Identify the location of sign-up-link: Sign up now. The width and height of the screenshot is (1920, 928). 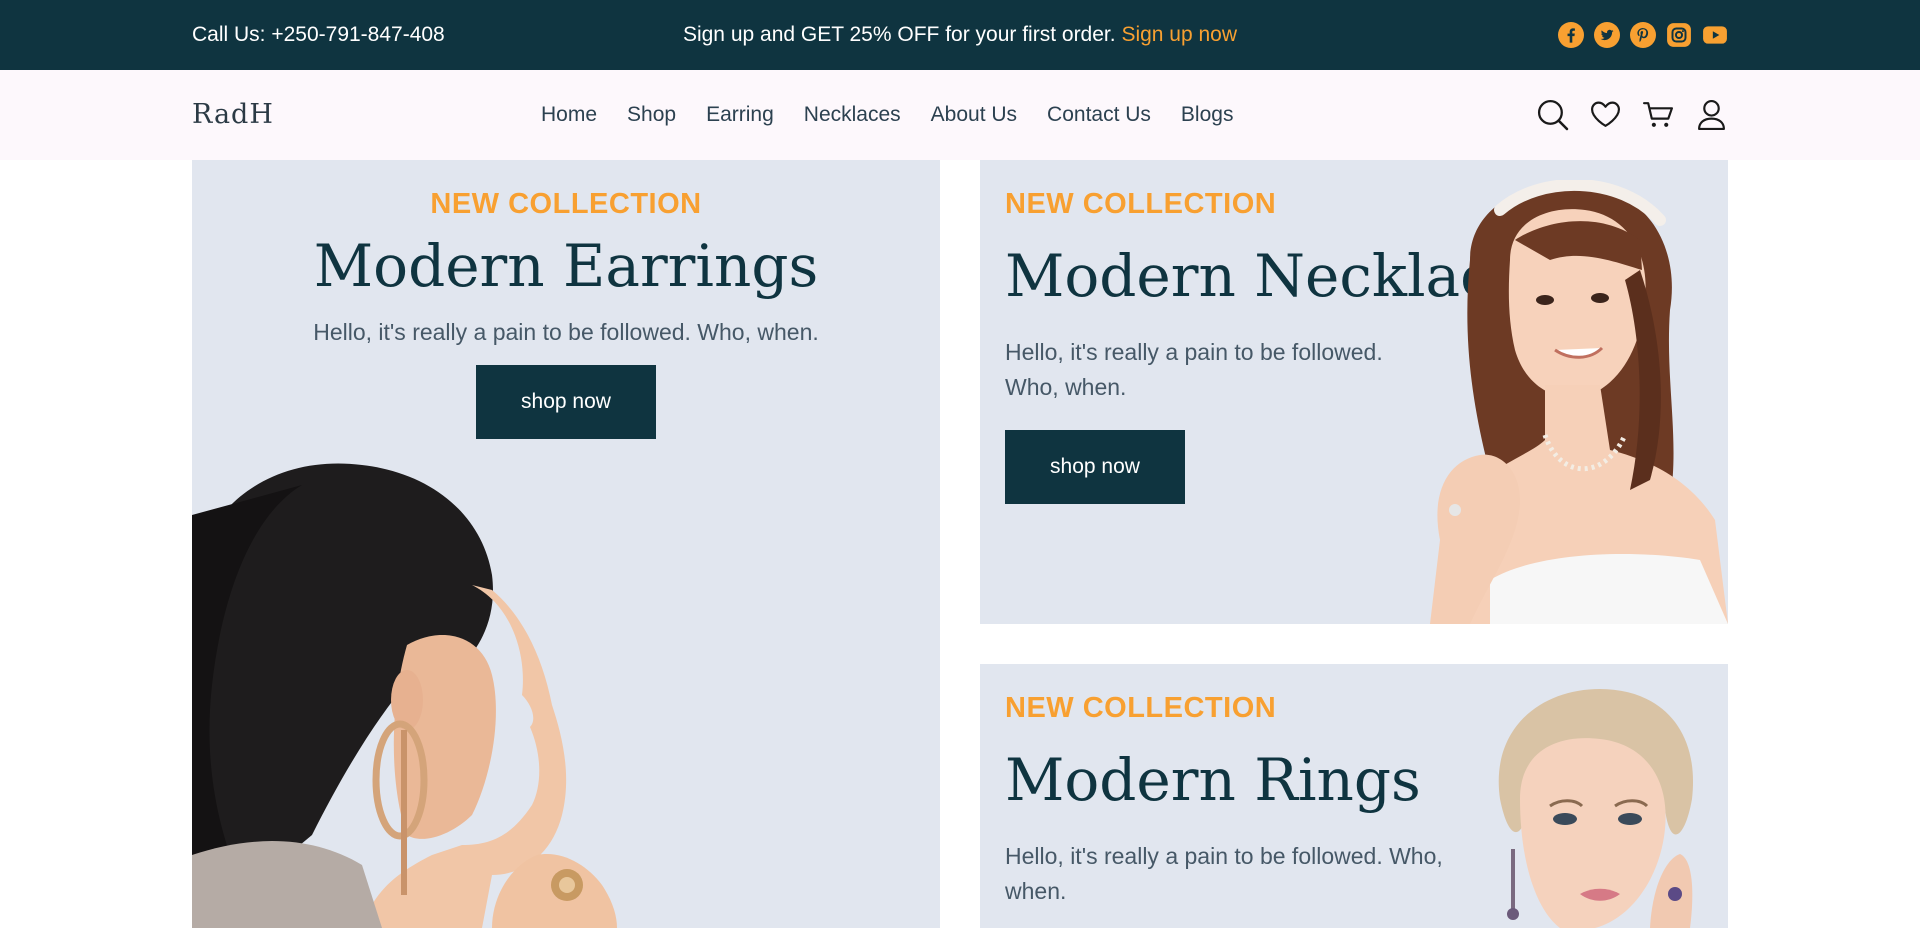
(1179, 34).